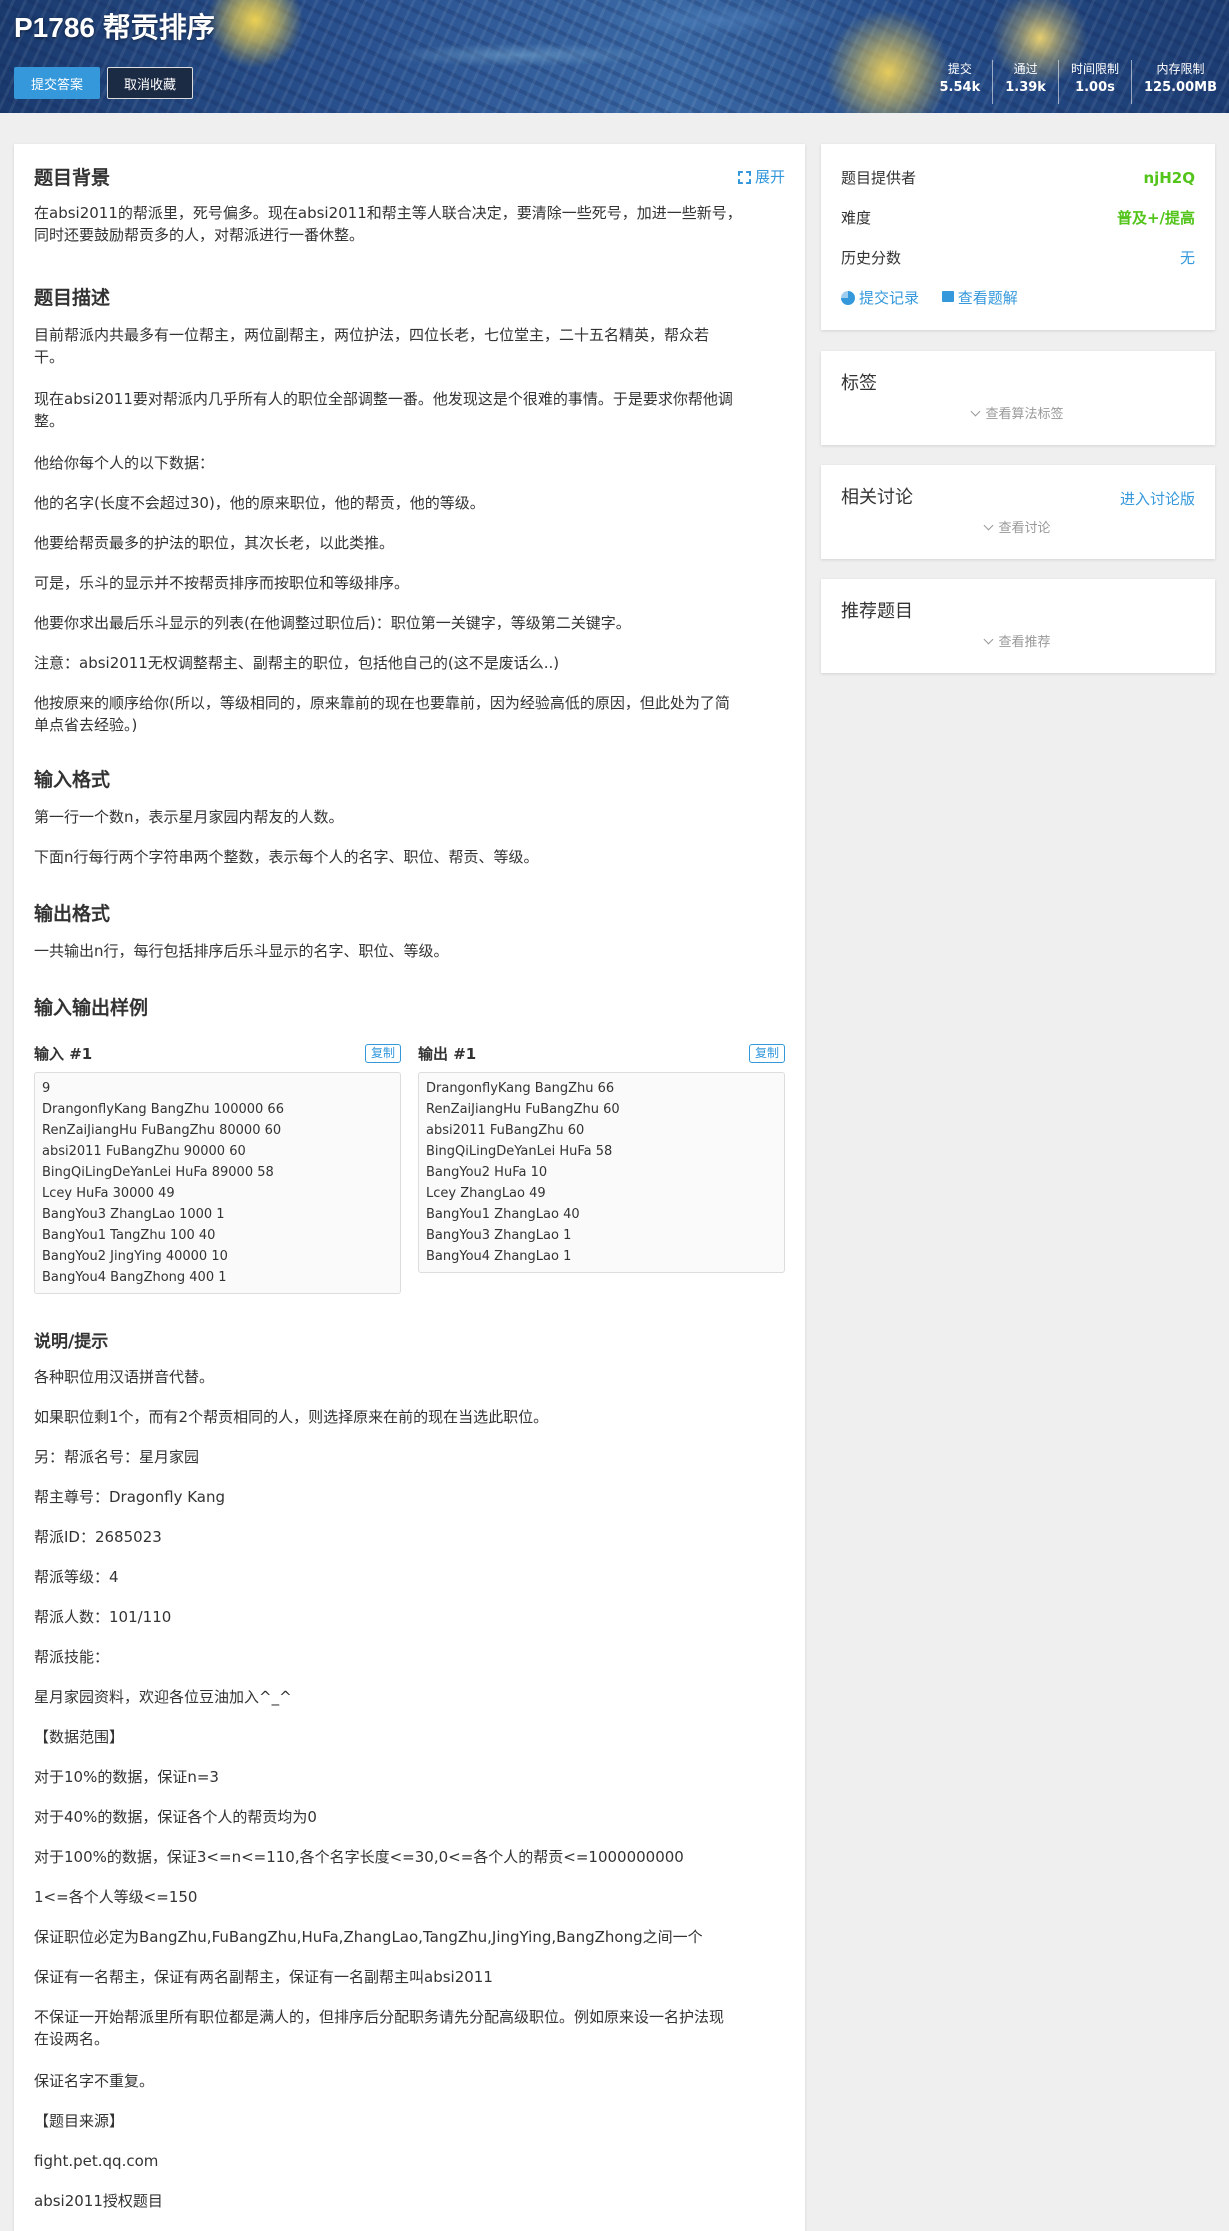 The width and height of the screenshot is (1229, 2231). Describe the element at coordinates (1018, 218) in the screenshot. I see `difficulty-row: 难度 普及+/提高` at that location.